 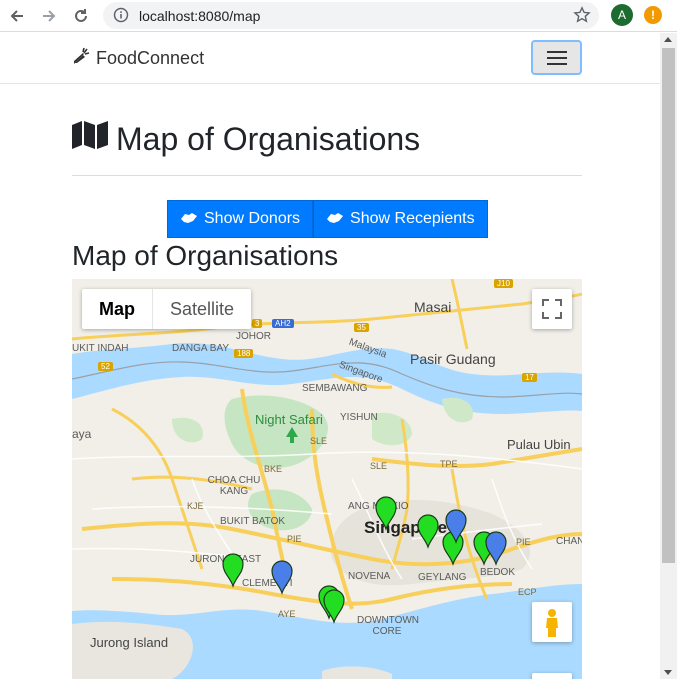 I want to click on site-navbar: FoodConnect, so click(x=330, y=58).